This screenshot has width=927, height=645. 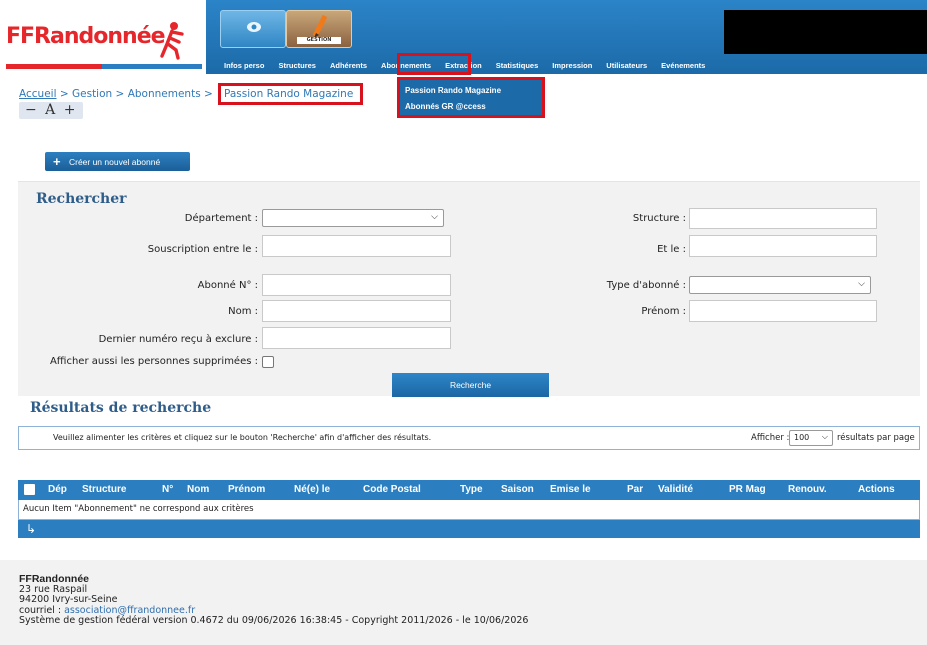 What do you see at coordinates (646, 285) in the screenshot?
I see `type-abonne-label: Type d'abonné :` at bounding box center [646, 285].